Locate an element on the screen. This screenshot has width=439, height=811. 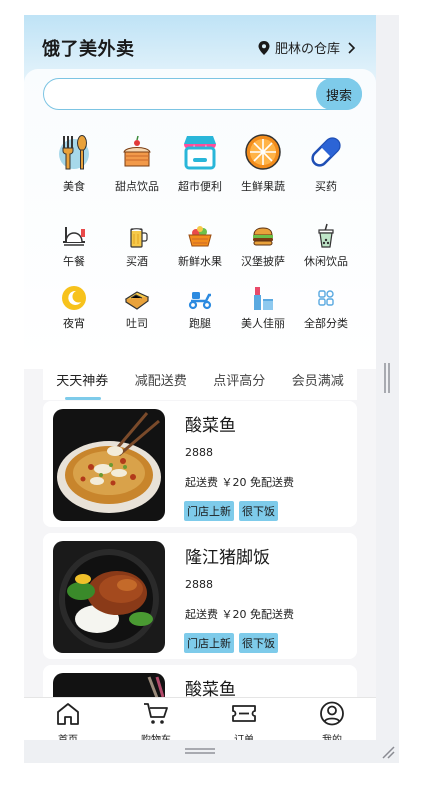
nav-profile: 我的 is located at coordinates (332, 719).